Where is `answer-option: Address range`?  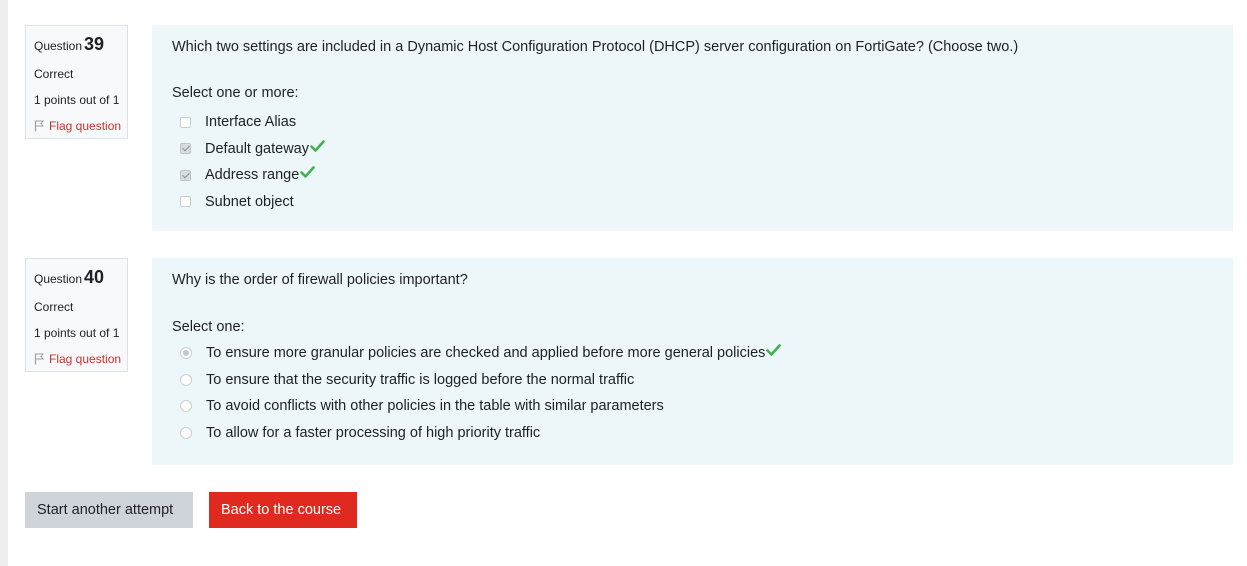
answer-option: Address range is located at coordinates (252, 175).